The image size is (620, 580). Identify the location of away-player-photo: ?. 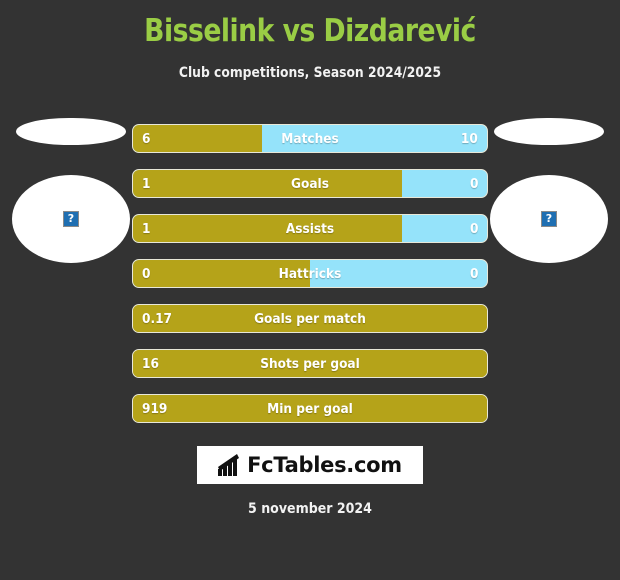
(549, 219).